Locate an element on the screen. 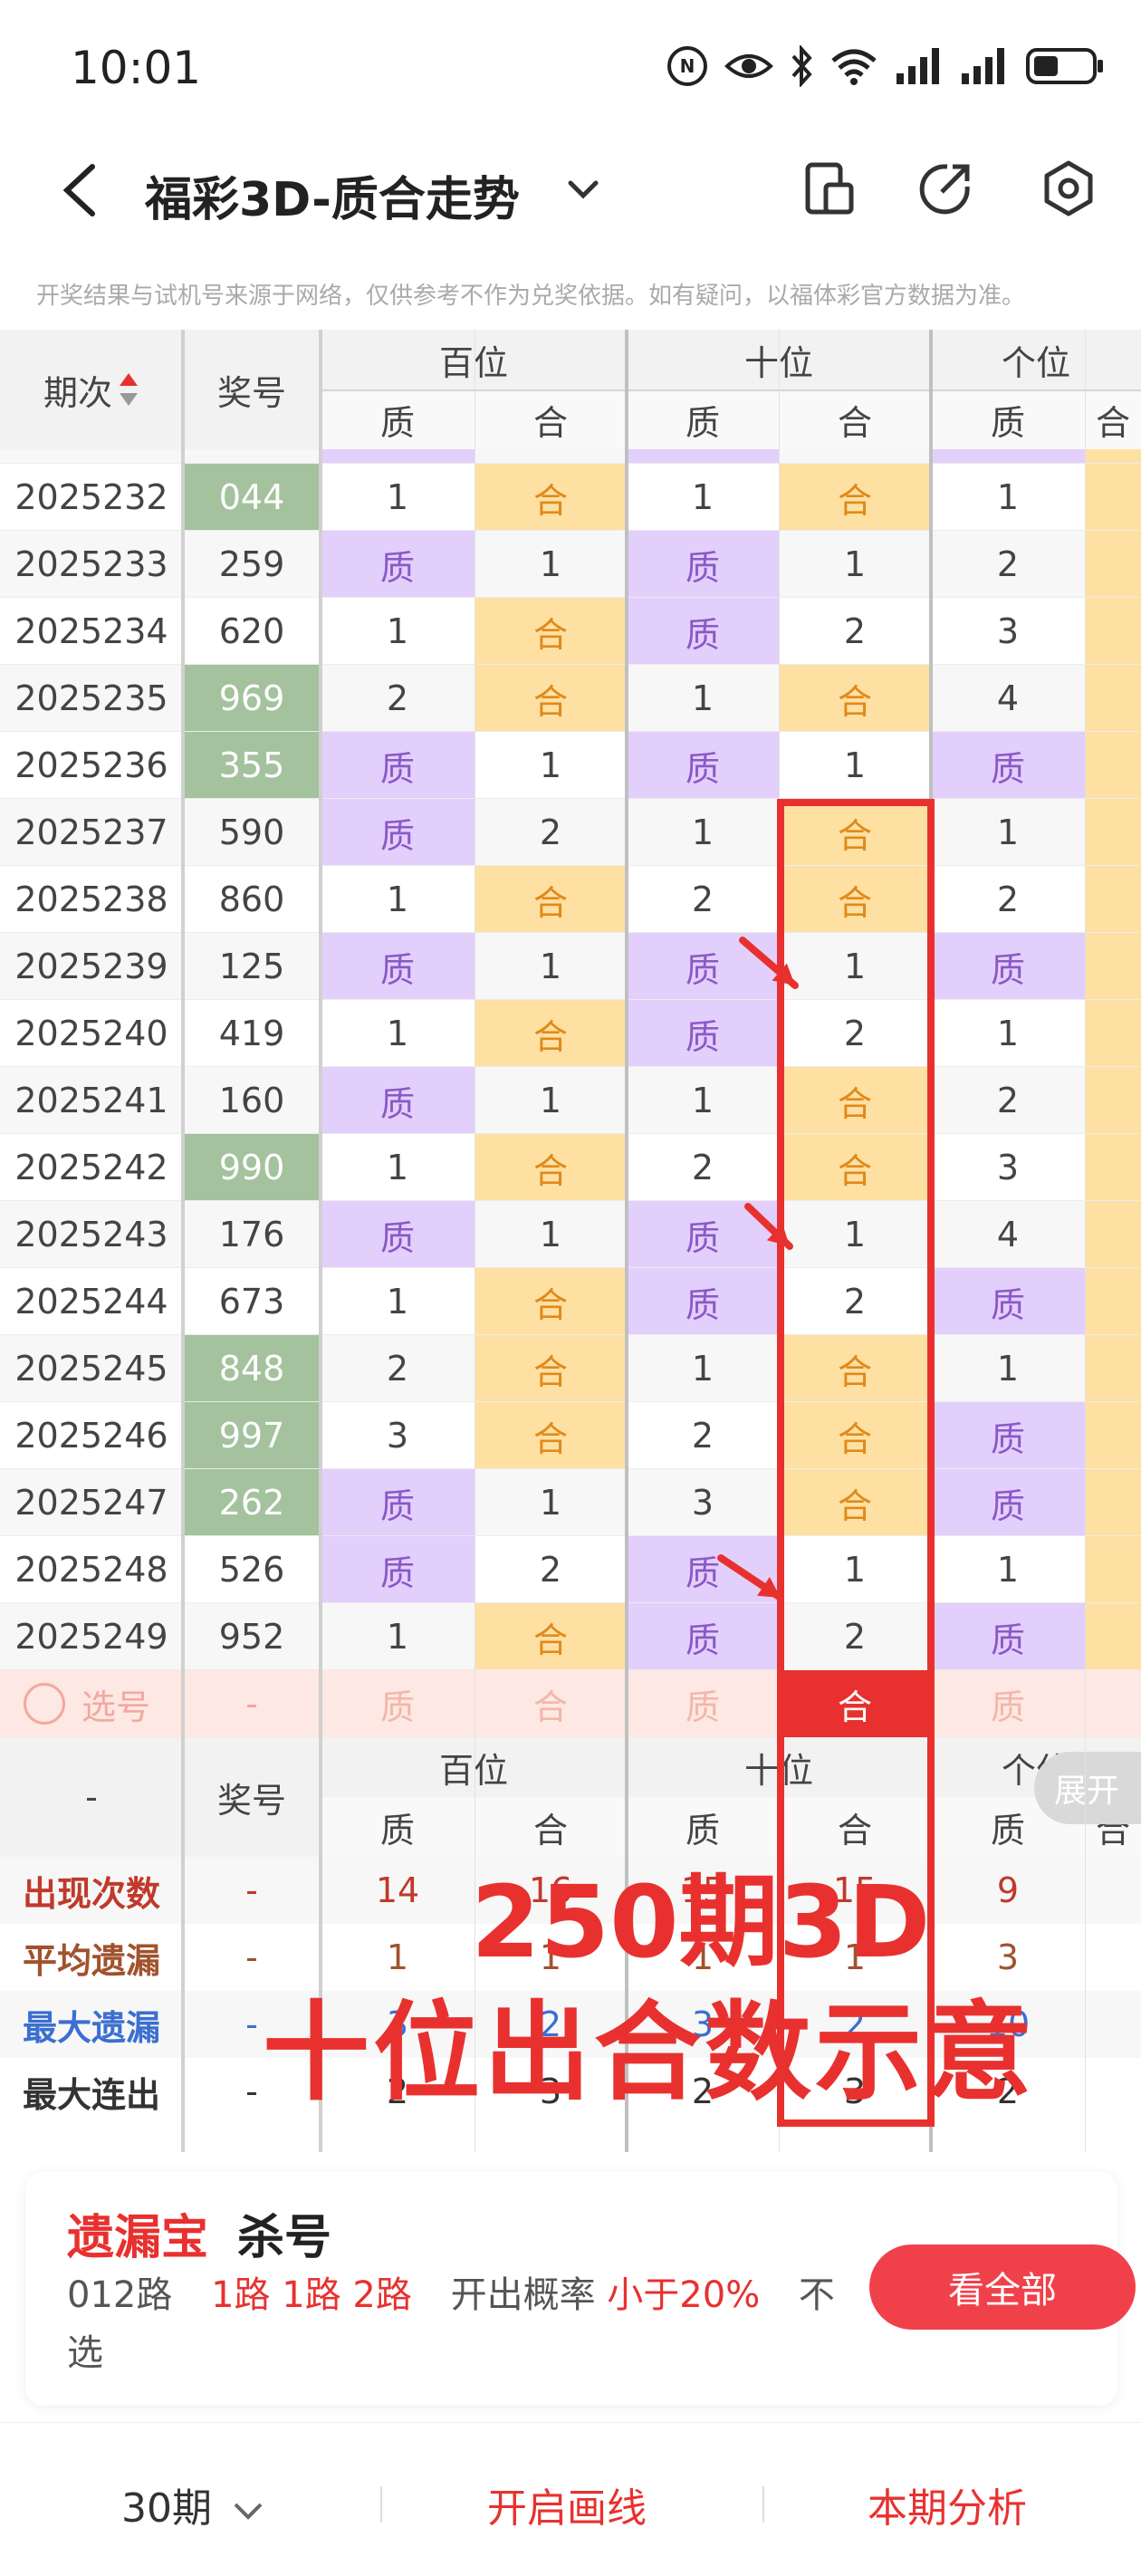 The height and width of the screenshot is (2576, 1141). promo-brand: 遗漏宝 is located at coordinates (138, 2238).